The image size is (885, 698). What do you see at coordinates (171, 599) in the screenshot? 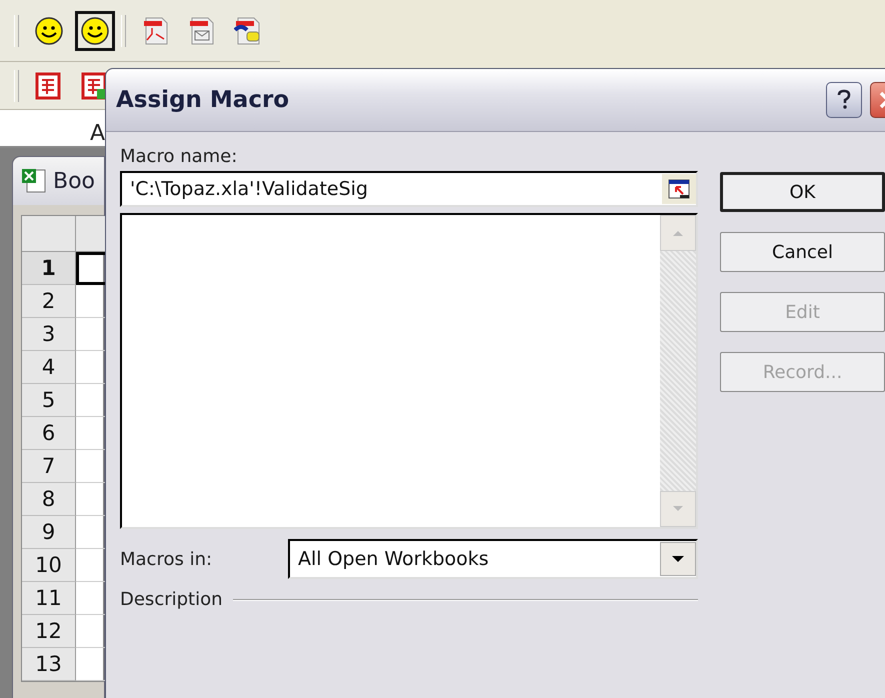
I see `description-label: Description` at bounding box center [171, 599].